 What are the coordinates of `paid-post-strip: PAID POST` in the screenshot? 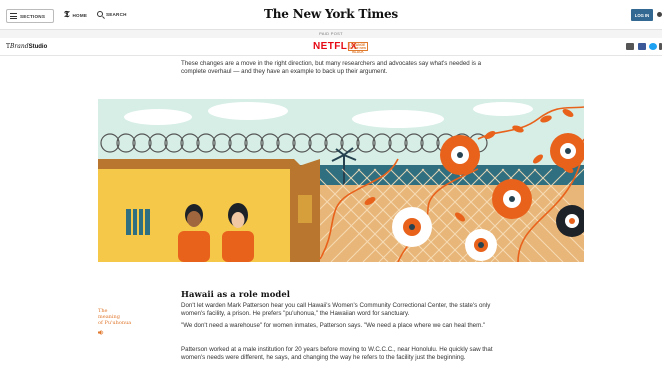 It's located at (331, 34).